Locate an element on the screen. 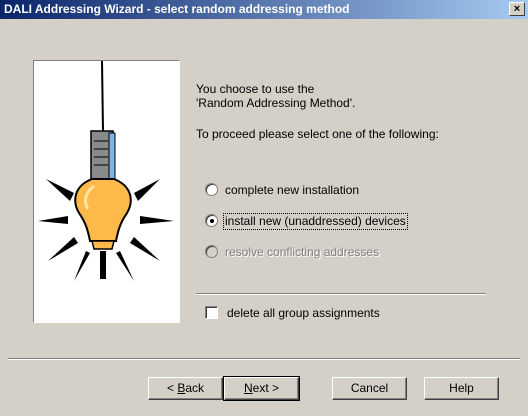 This screenshot has width=528, height=416. options-separator is located at coordinates (341, 294).